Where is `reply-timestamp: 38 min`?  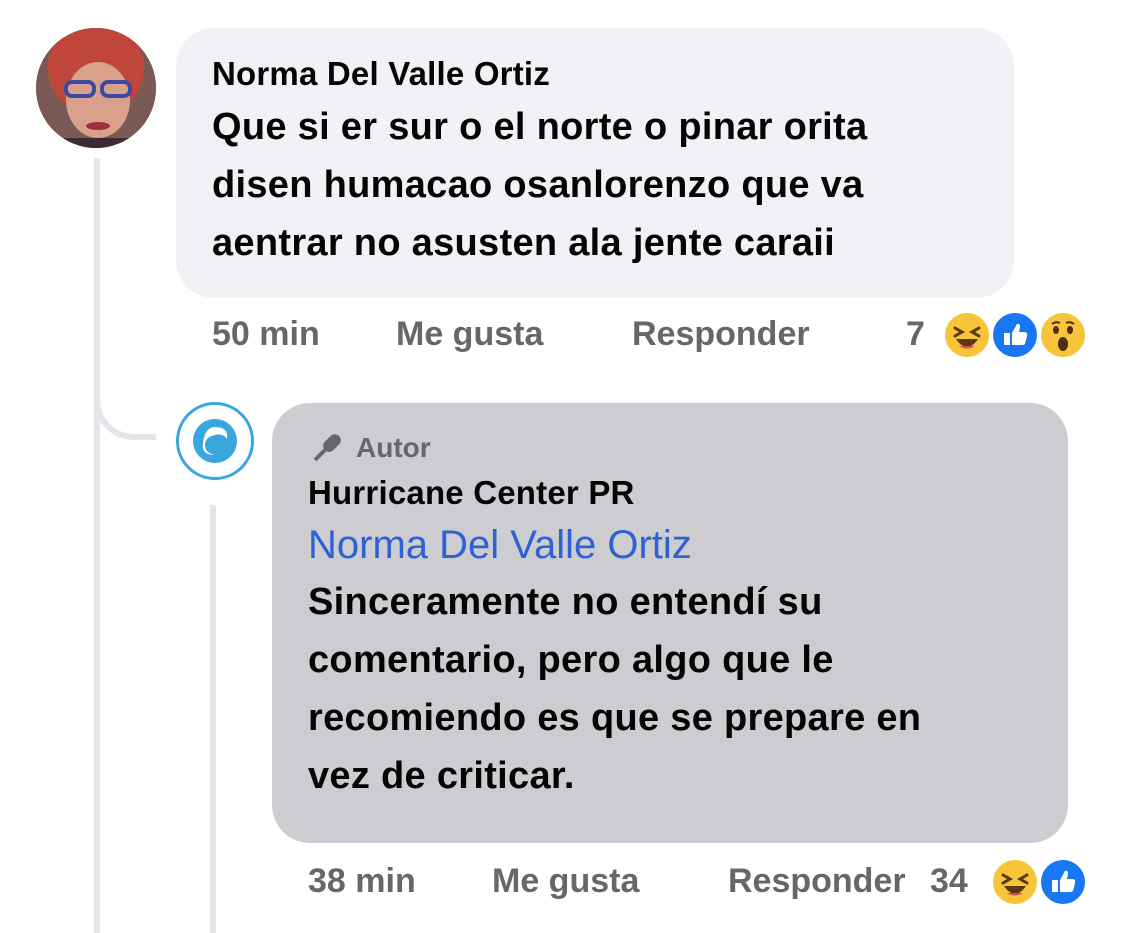
reply-timestamp: 38 min is located at coordinates (362, 881).